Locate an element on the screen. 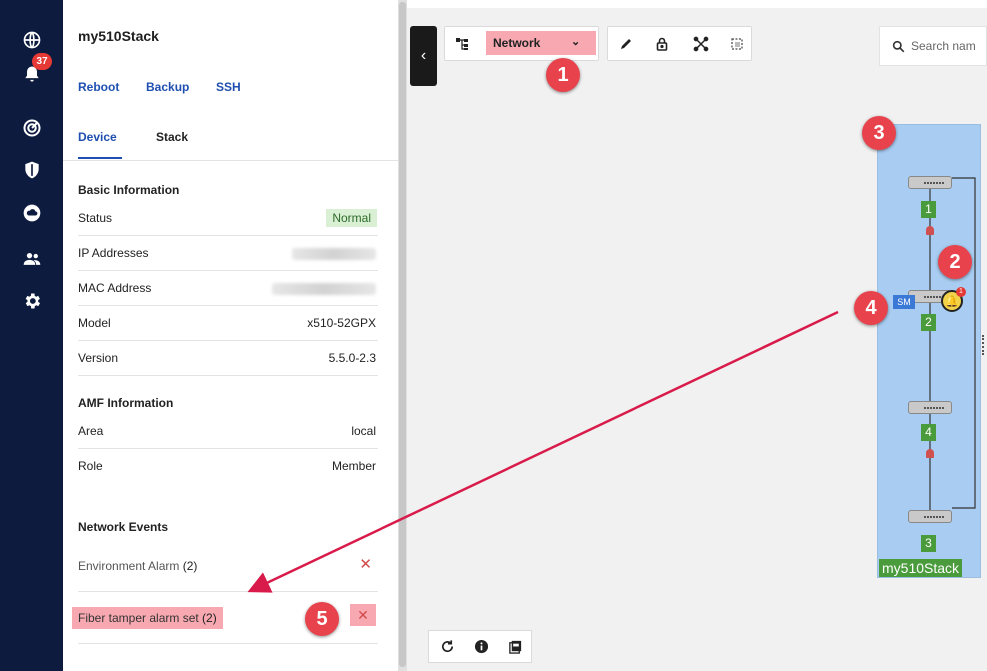 Image resolution: width=987 pixels, height=671 pixels. callout-marker-5: 5 is located at coordinates (322, 619).